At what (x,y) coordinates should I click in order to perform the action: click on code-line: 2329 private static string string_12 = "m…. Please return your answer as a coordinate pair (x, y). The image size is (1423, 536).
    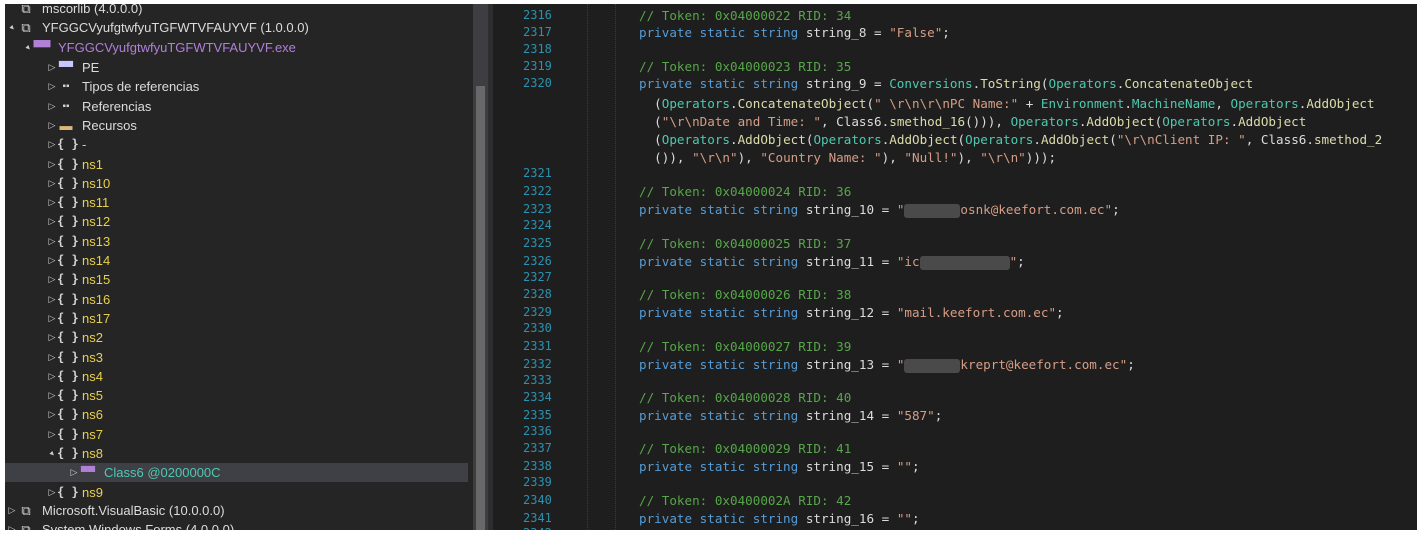
    Looking at the image, I should click on (955, 312).